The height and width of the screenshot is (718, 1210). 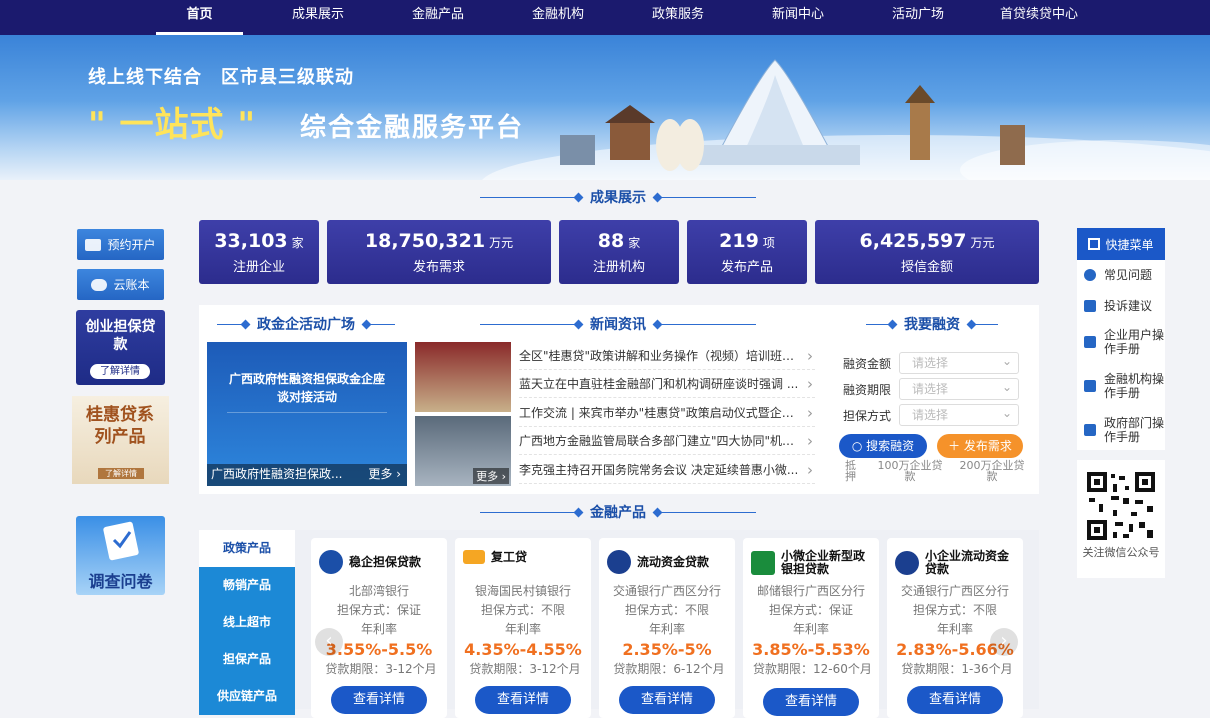 What do you see at coordinates (463, 377) in the screenshot?
I see `news-thumbnail` at bounding box center [463, 377].